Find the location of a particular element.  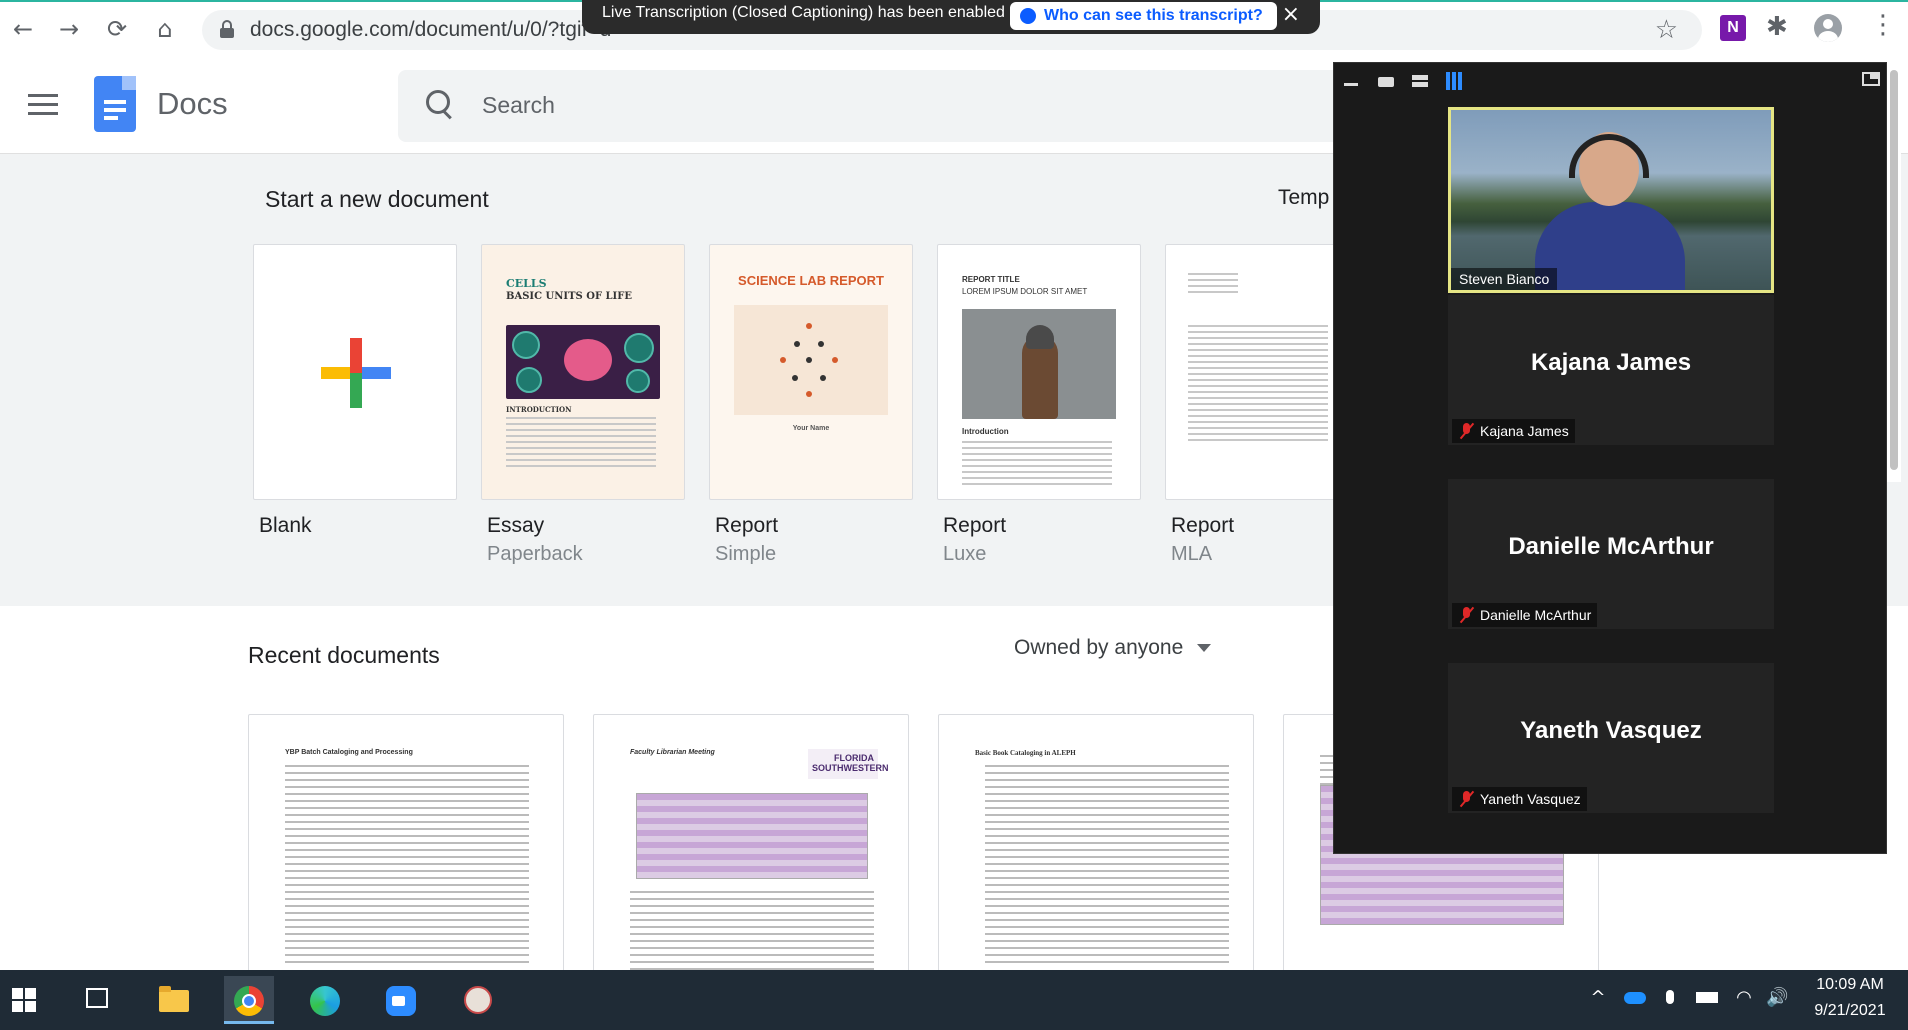

paint-button is located at coordinates (477, 1000).